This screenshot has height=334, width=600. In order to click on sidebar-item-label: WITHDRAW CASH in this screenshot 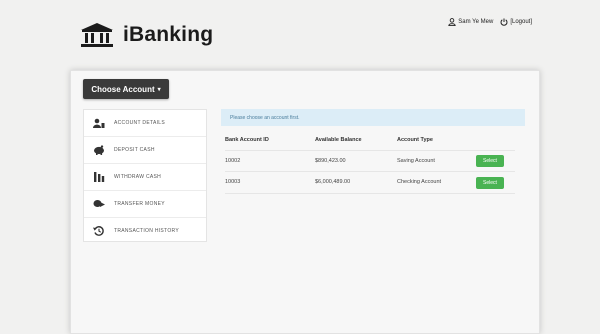, I will do `click(138, 177)`.